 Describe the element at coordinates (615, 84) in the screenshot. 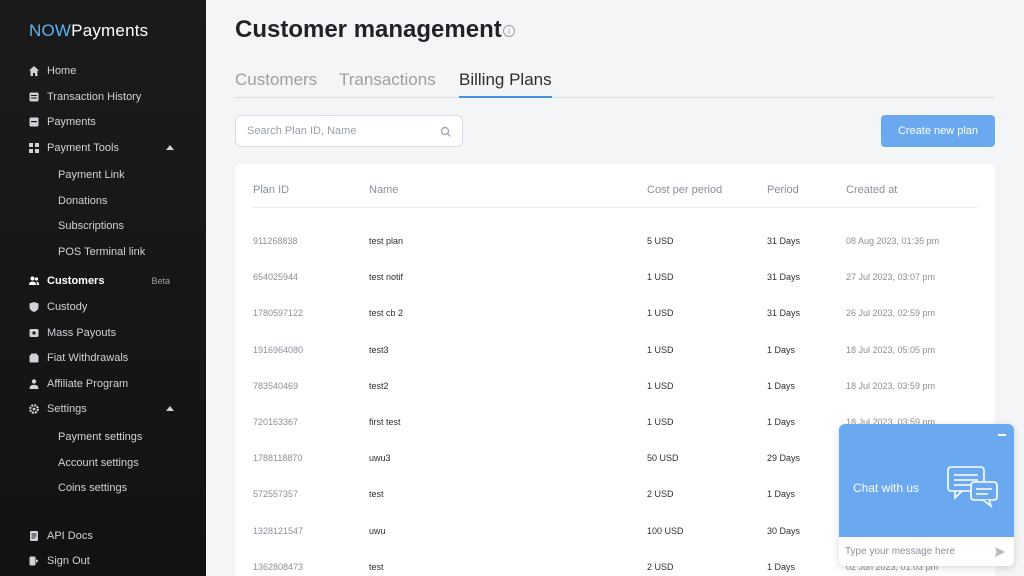

I see `tab-bar: Customers Transactions Billing Plans` at that location.